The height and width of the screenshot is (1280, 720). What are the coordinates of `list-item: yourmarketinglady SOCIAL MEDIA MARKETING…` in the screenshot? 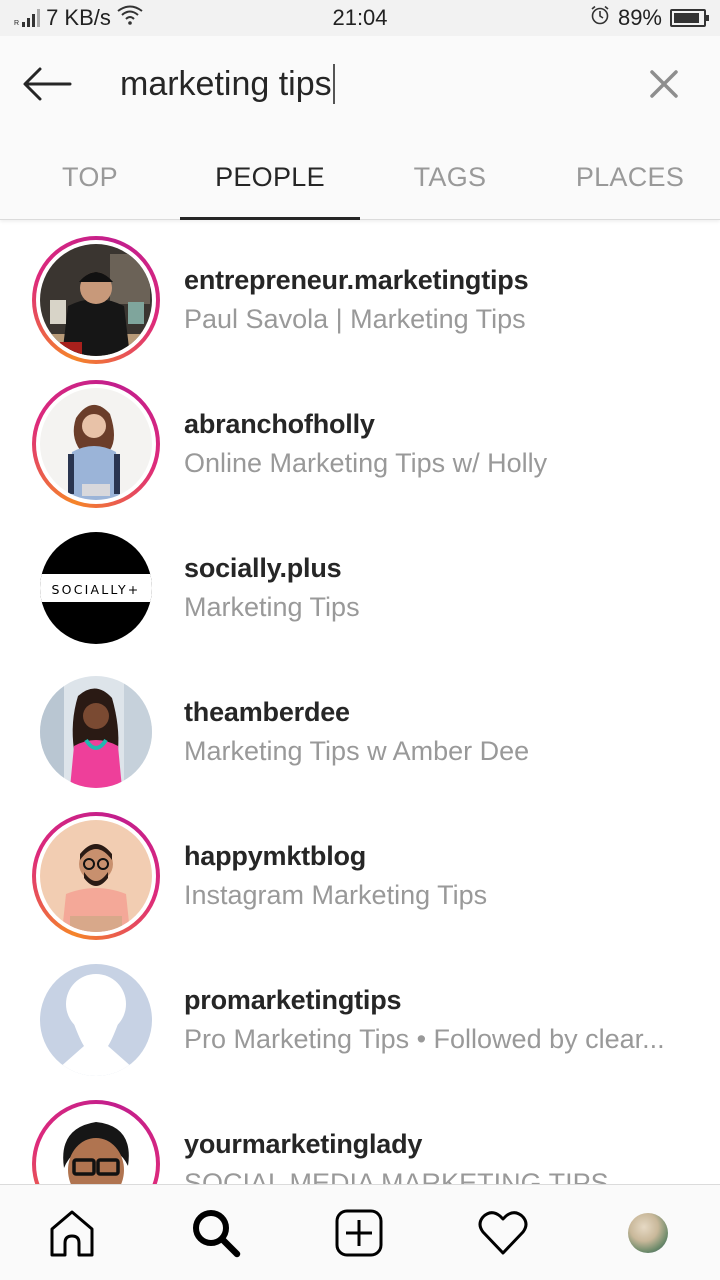 It's located at (360, 1138).